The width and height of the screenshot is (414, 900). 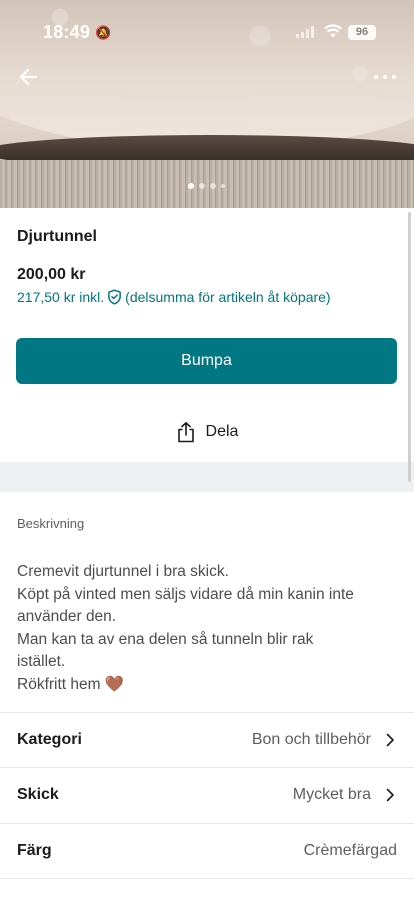 What do you see at coordinates (207, 477) in the screenshot?
I see `section-divider` at bounding box center [207, 477].